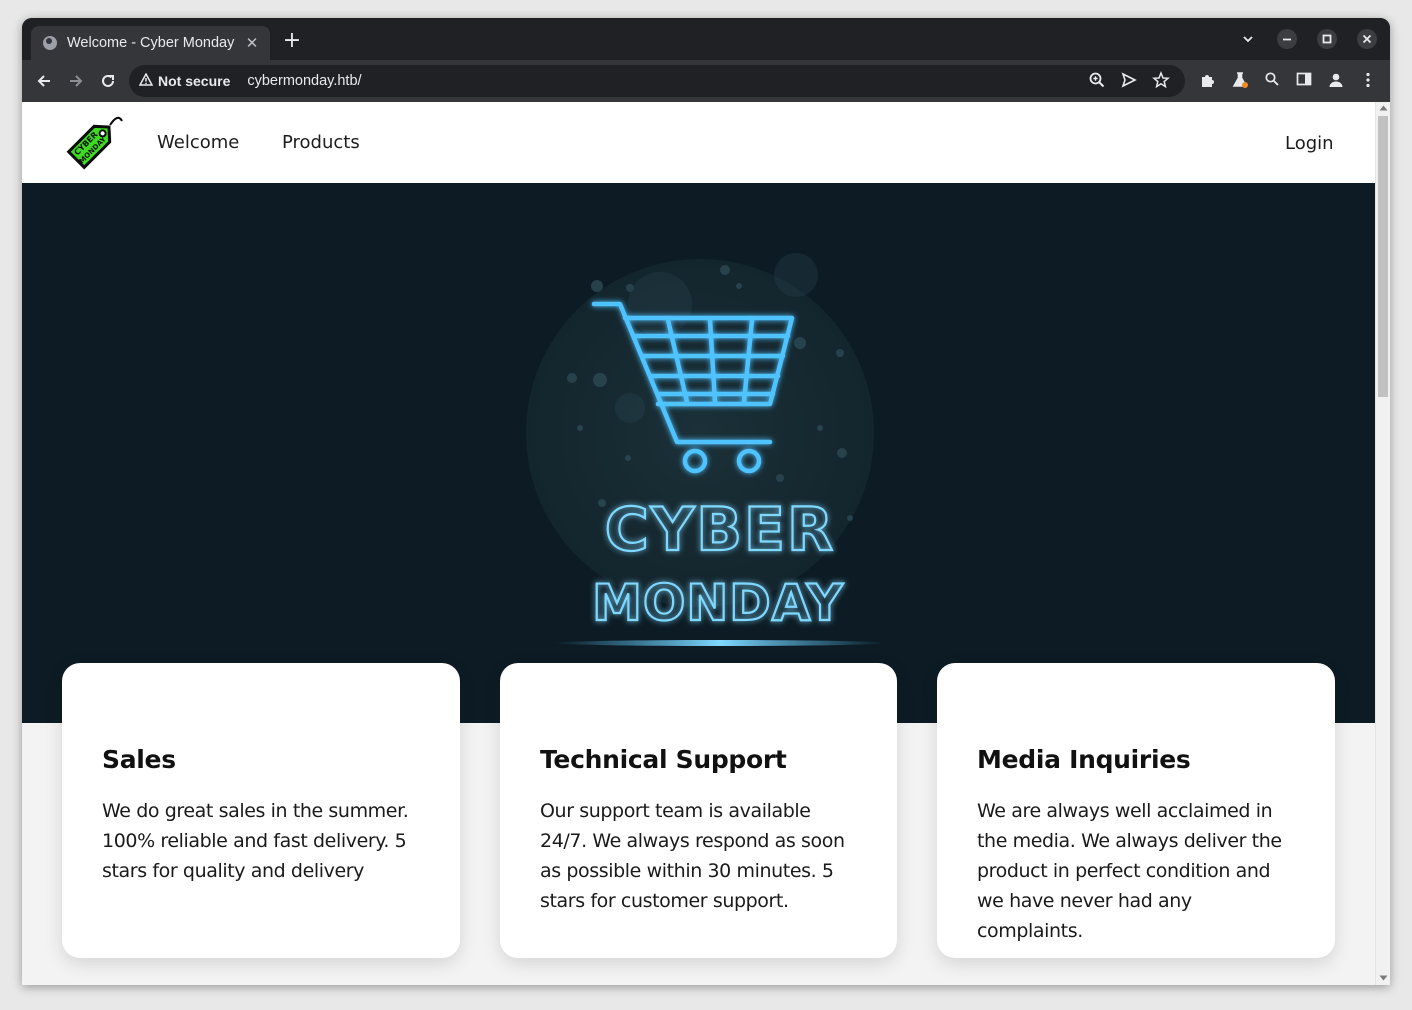 The height and width of the screenshot is (1010, 1412). I want to click on maximize-icon, so click(1327, 39).